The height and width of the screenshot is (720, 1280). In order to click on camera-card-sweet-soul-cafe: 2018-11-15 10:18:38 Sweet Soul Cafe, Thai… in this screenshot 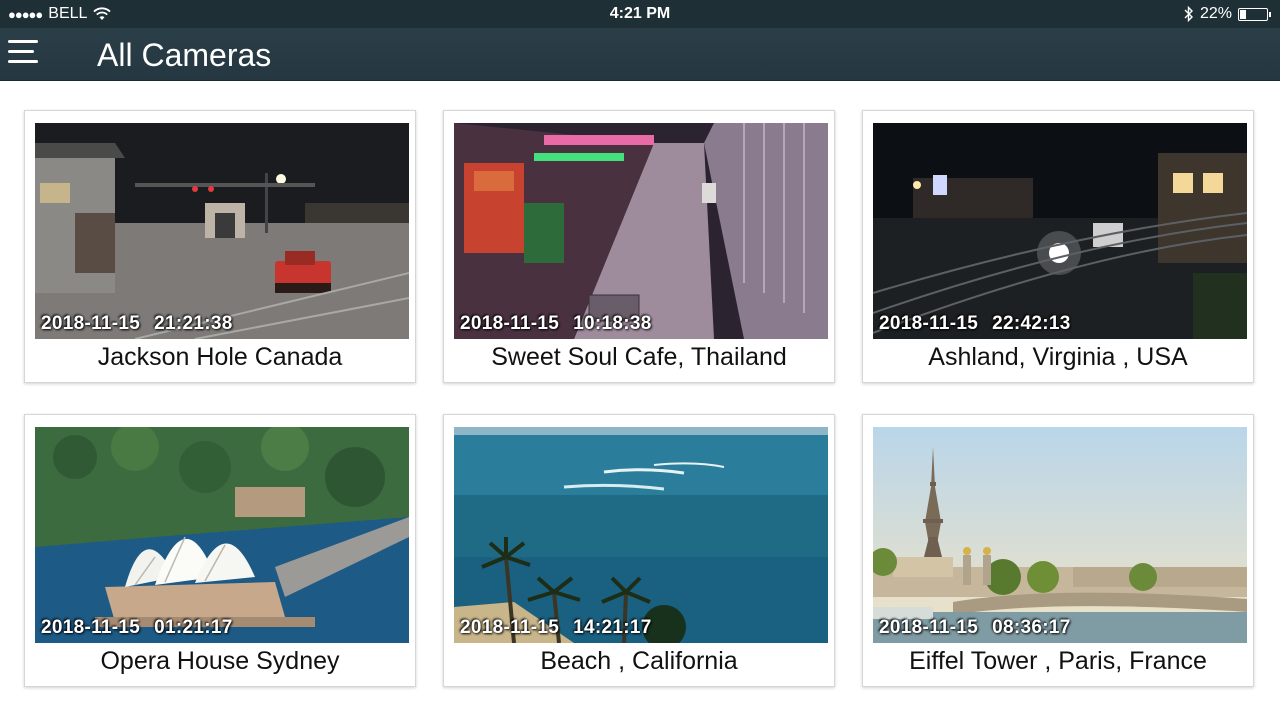, I will do `click(639, 246)`.